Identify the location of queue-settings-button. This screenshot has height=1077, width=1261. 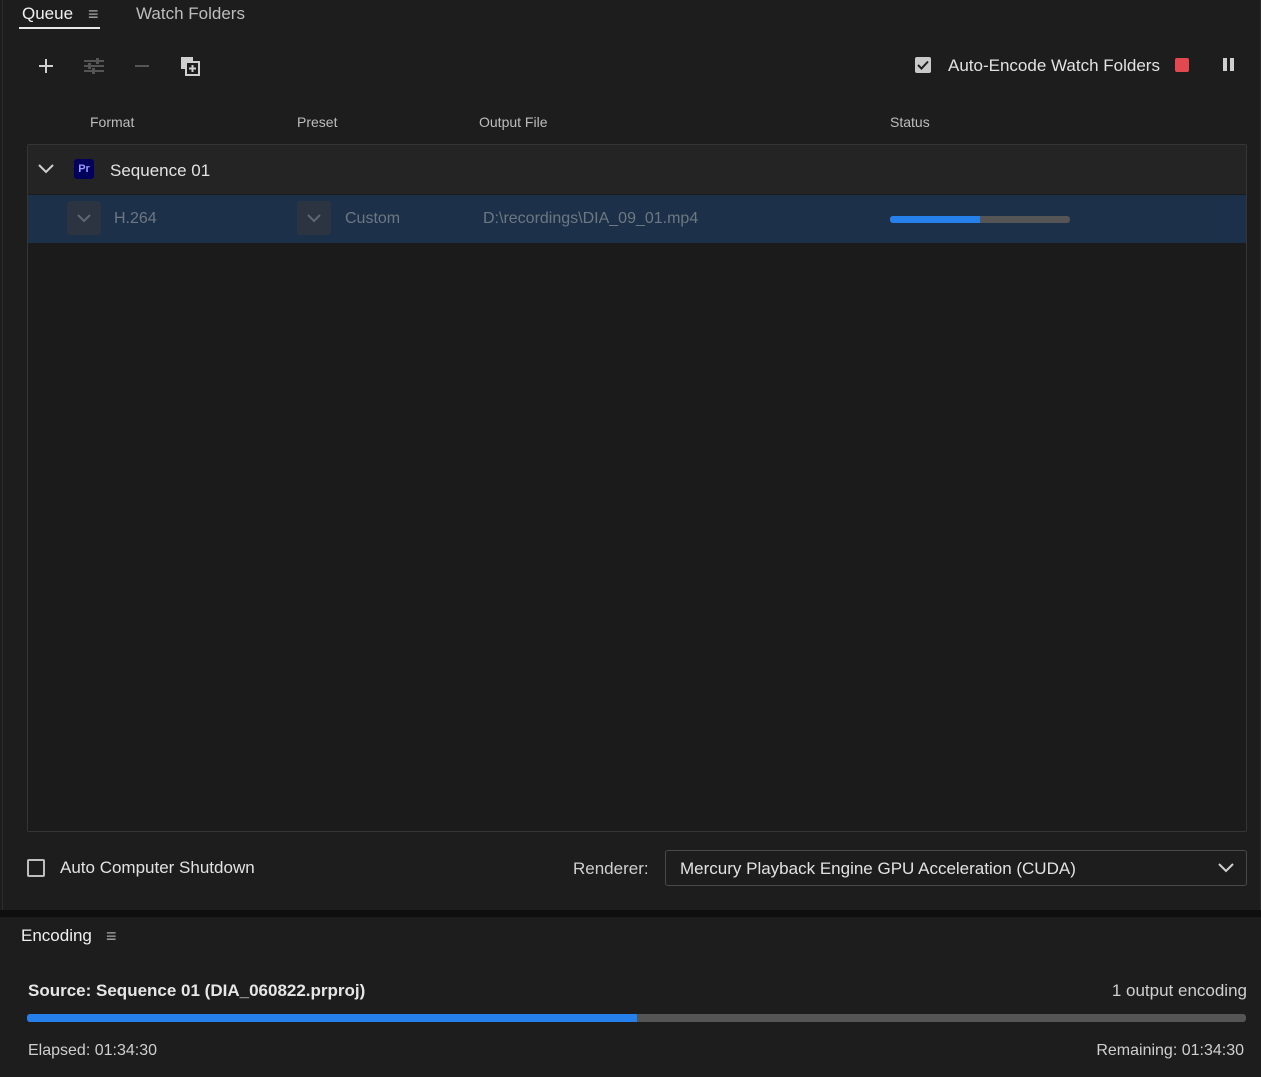
(94, 66).